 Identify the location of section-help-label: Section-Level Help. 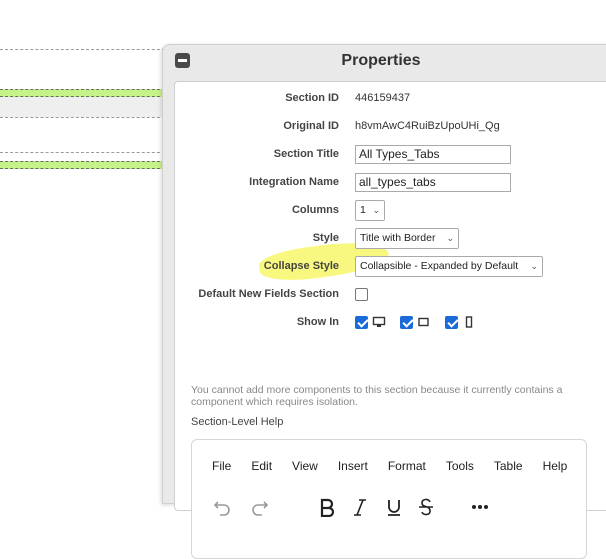
(237, 422).